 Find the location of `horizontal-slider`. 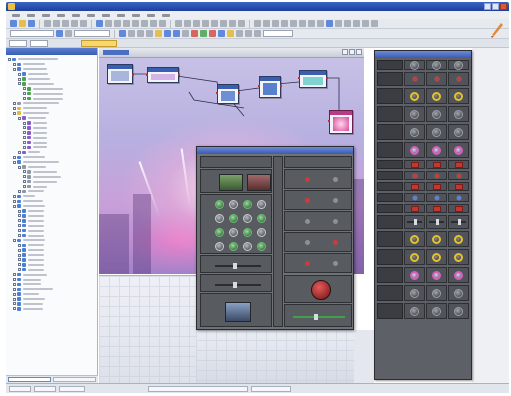

horizontal-slider is located at coordinates (319, 317).